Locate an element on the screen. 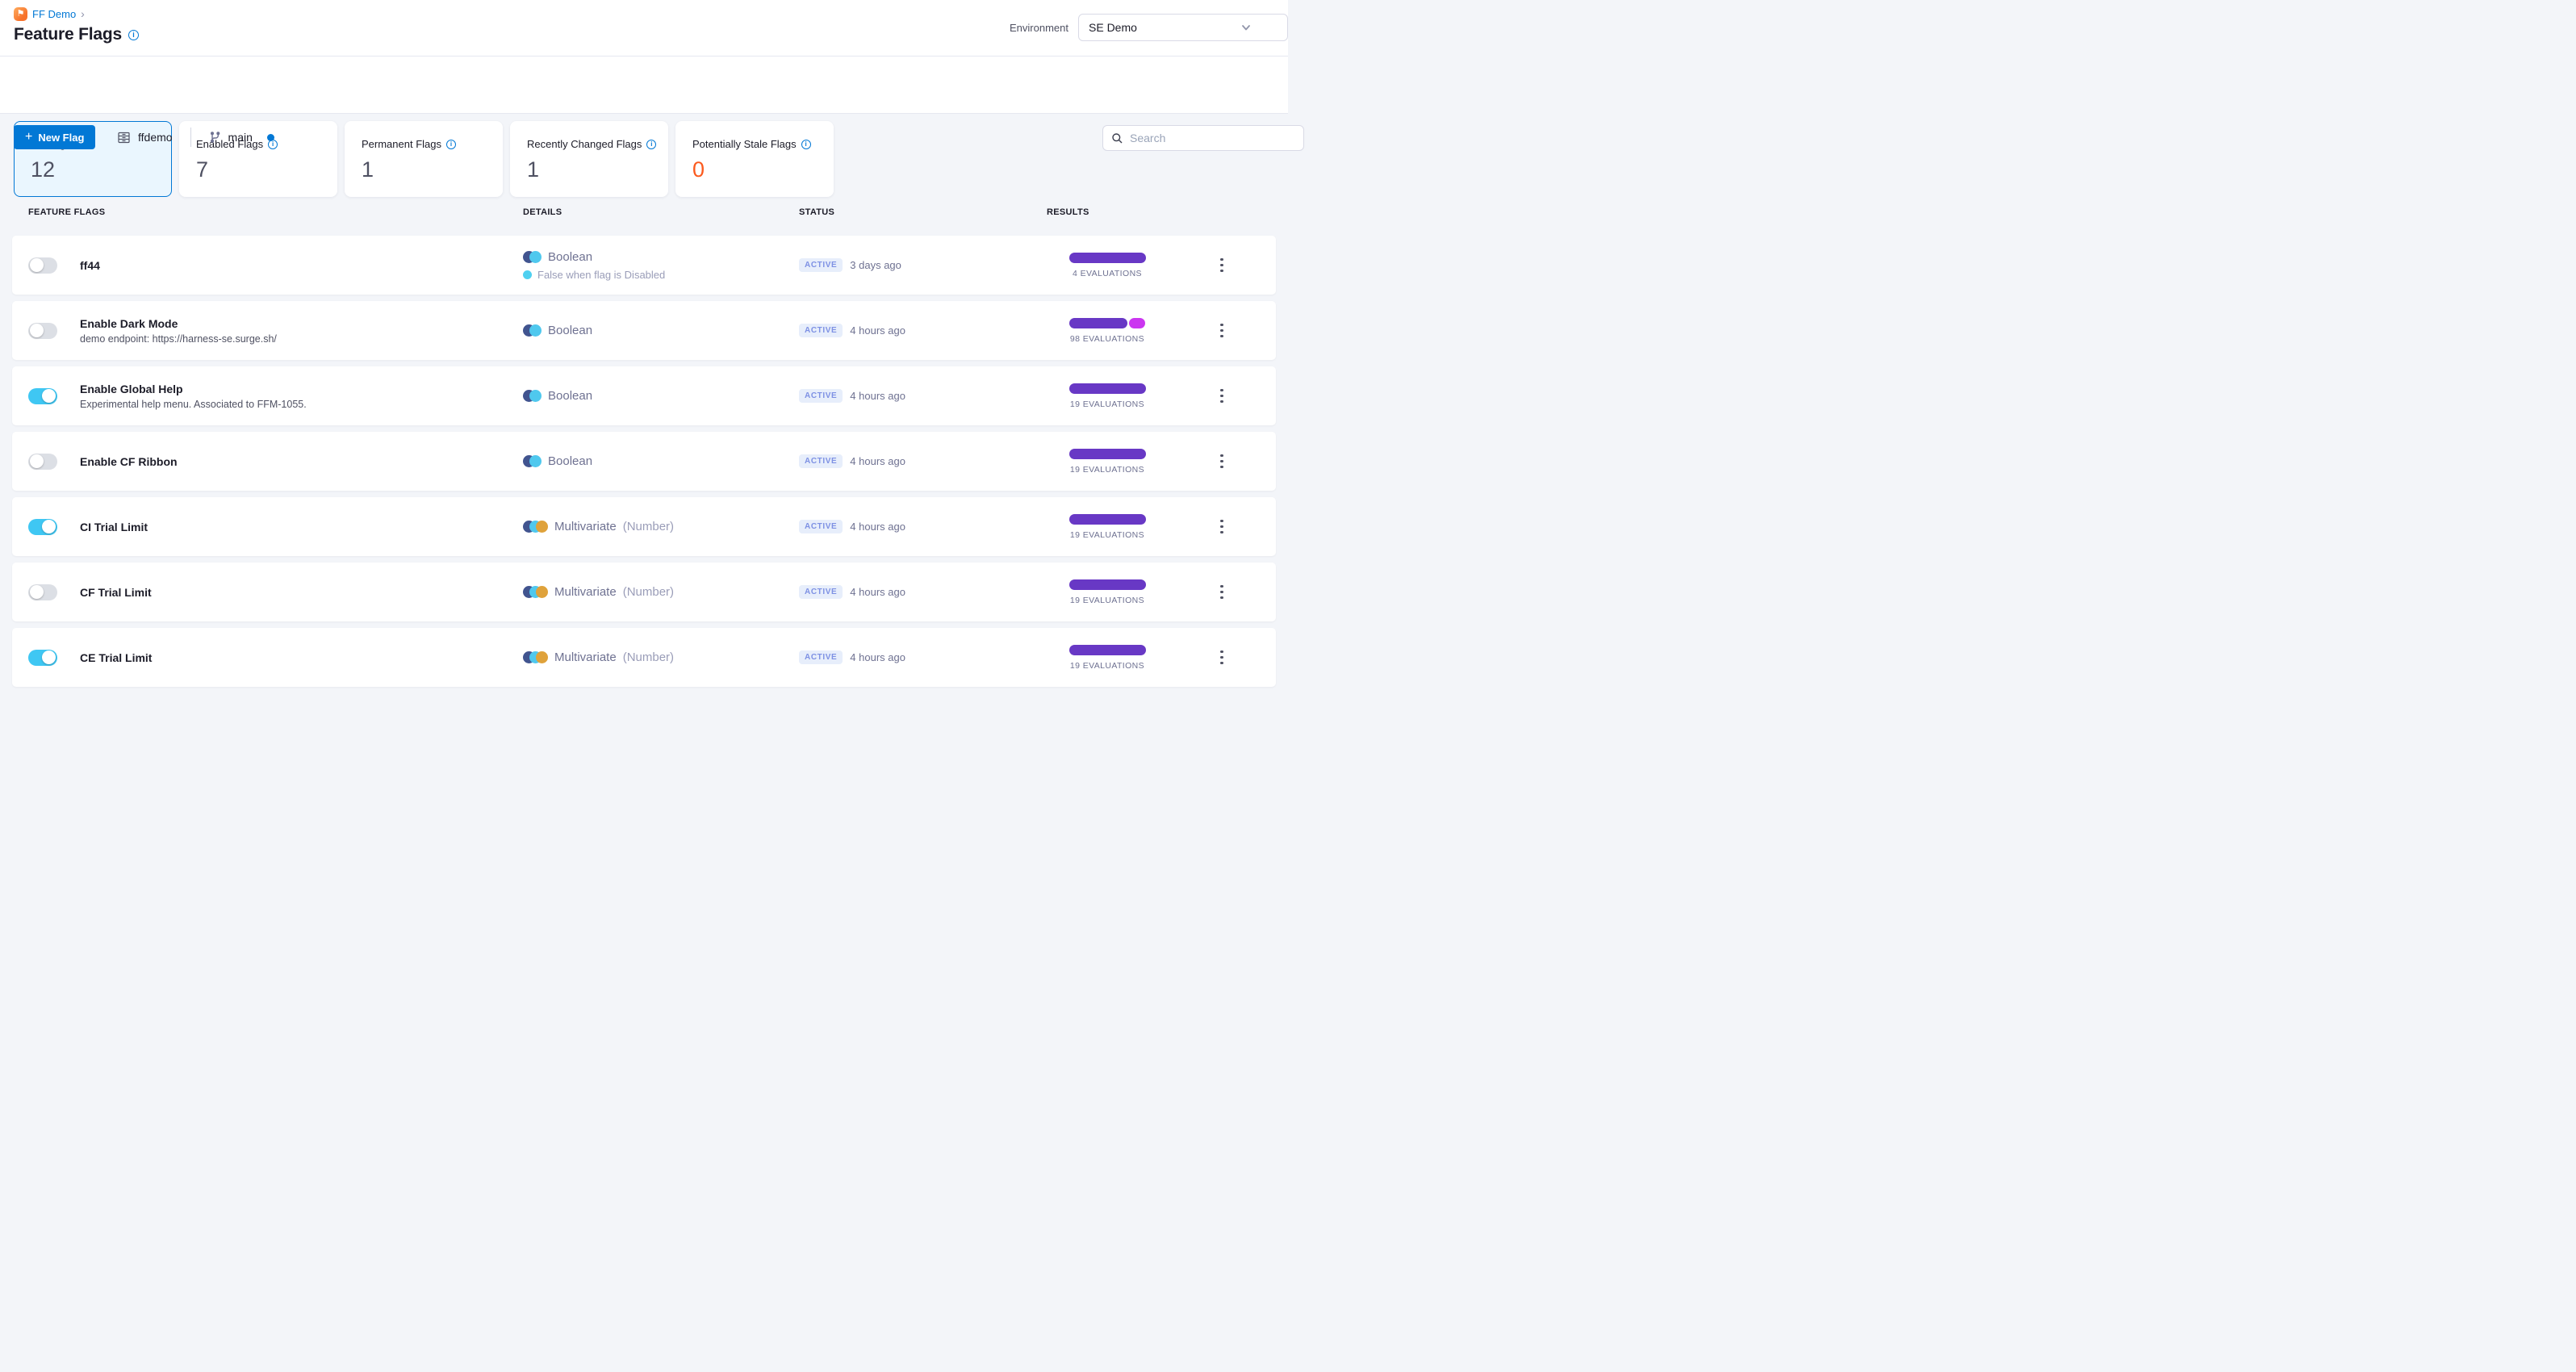 The width and height of the screenshot is (2576, 1372). search-box is located at coordinates (1203, 138).